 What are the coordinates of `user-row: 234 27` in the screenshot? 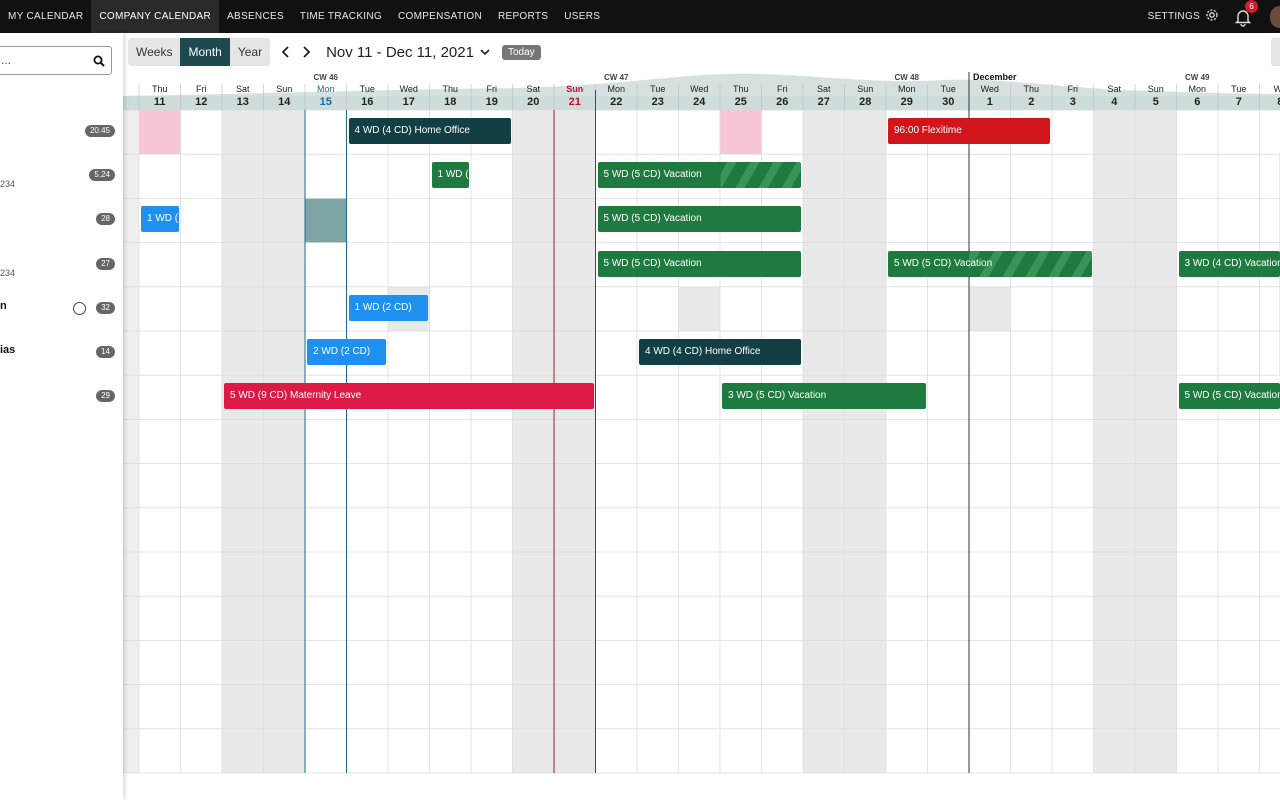 It's located at (61, 265).